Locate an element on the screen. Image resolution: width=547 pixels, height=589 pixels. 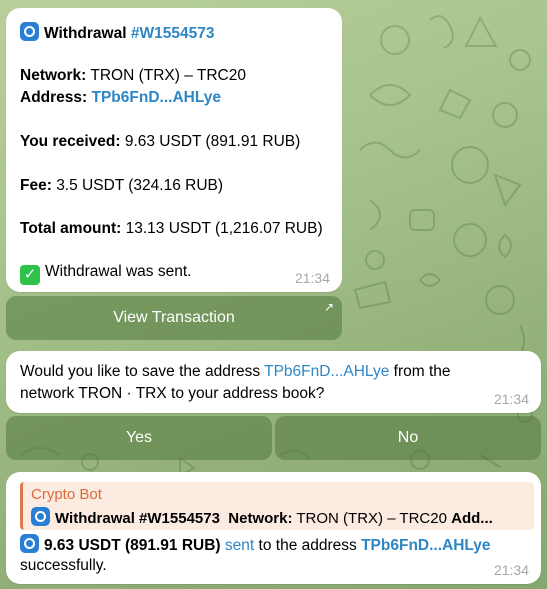
address-label: Address: is located at coordinates (54, 97).